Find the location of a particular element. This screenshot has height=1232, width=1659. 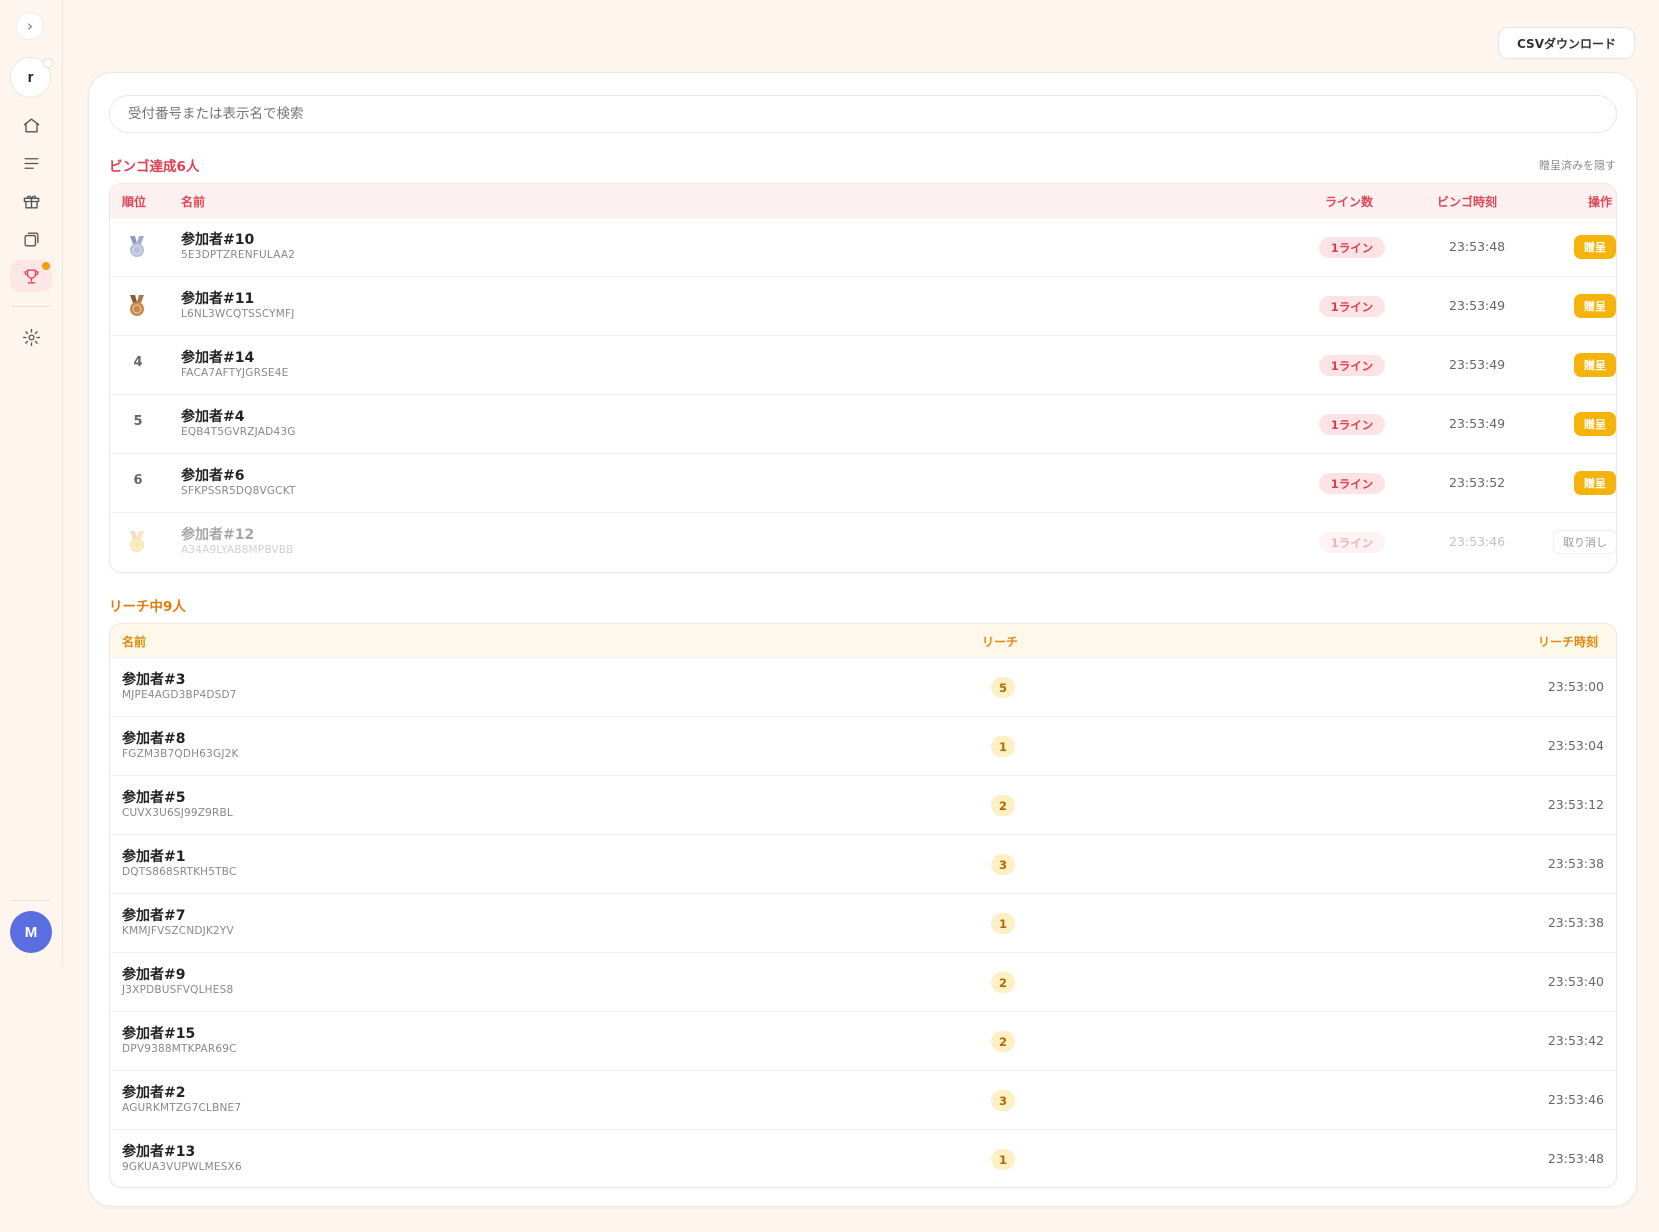

table-row: 参加者#9 J3XPDBUSFVQLHES8 2 23:53:40 is located at coordinates (863, 981).